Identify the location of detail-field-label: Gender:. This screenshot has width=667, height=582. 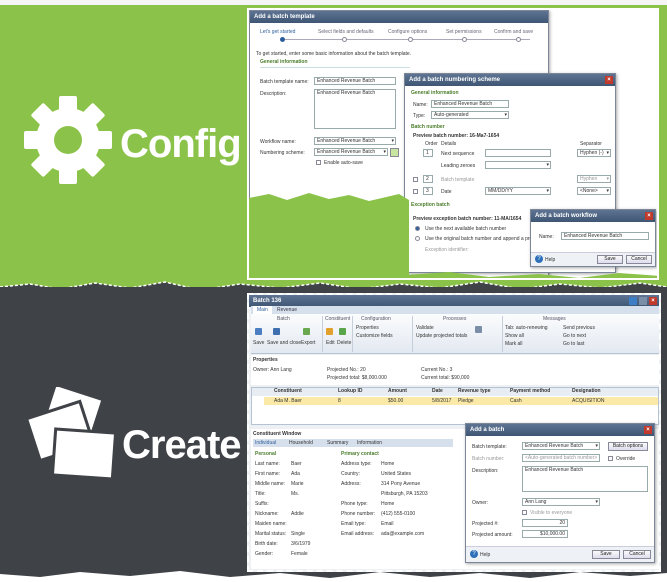
(264, 554).